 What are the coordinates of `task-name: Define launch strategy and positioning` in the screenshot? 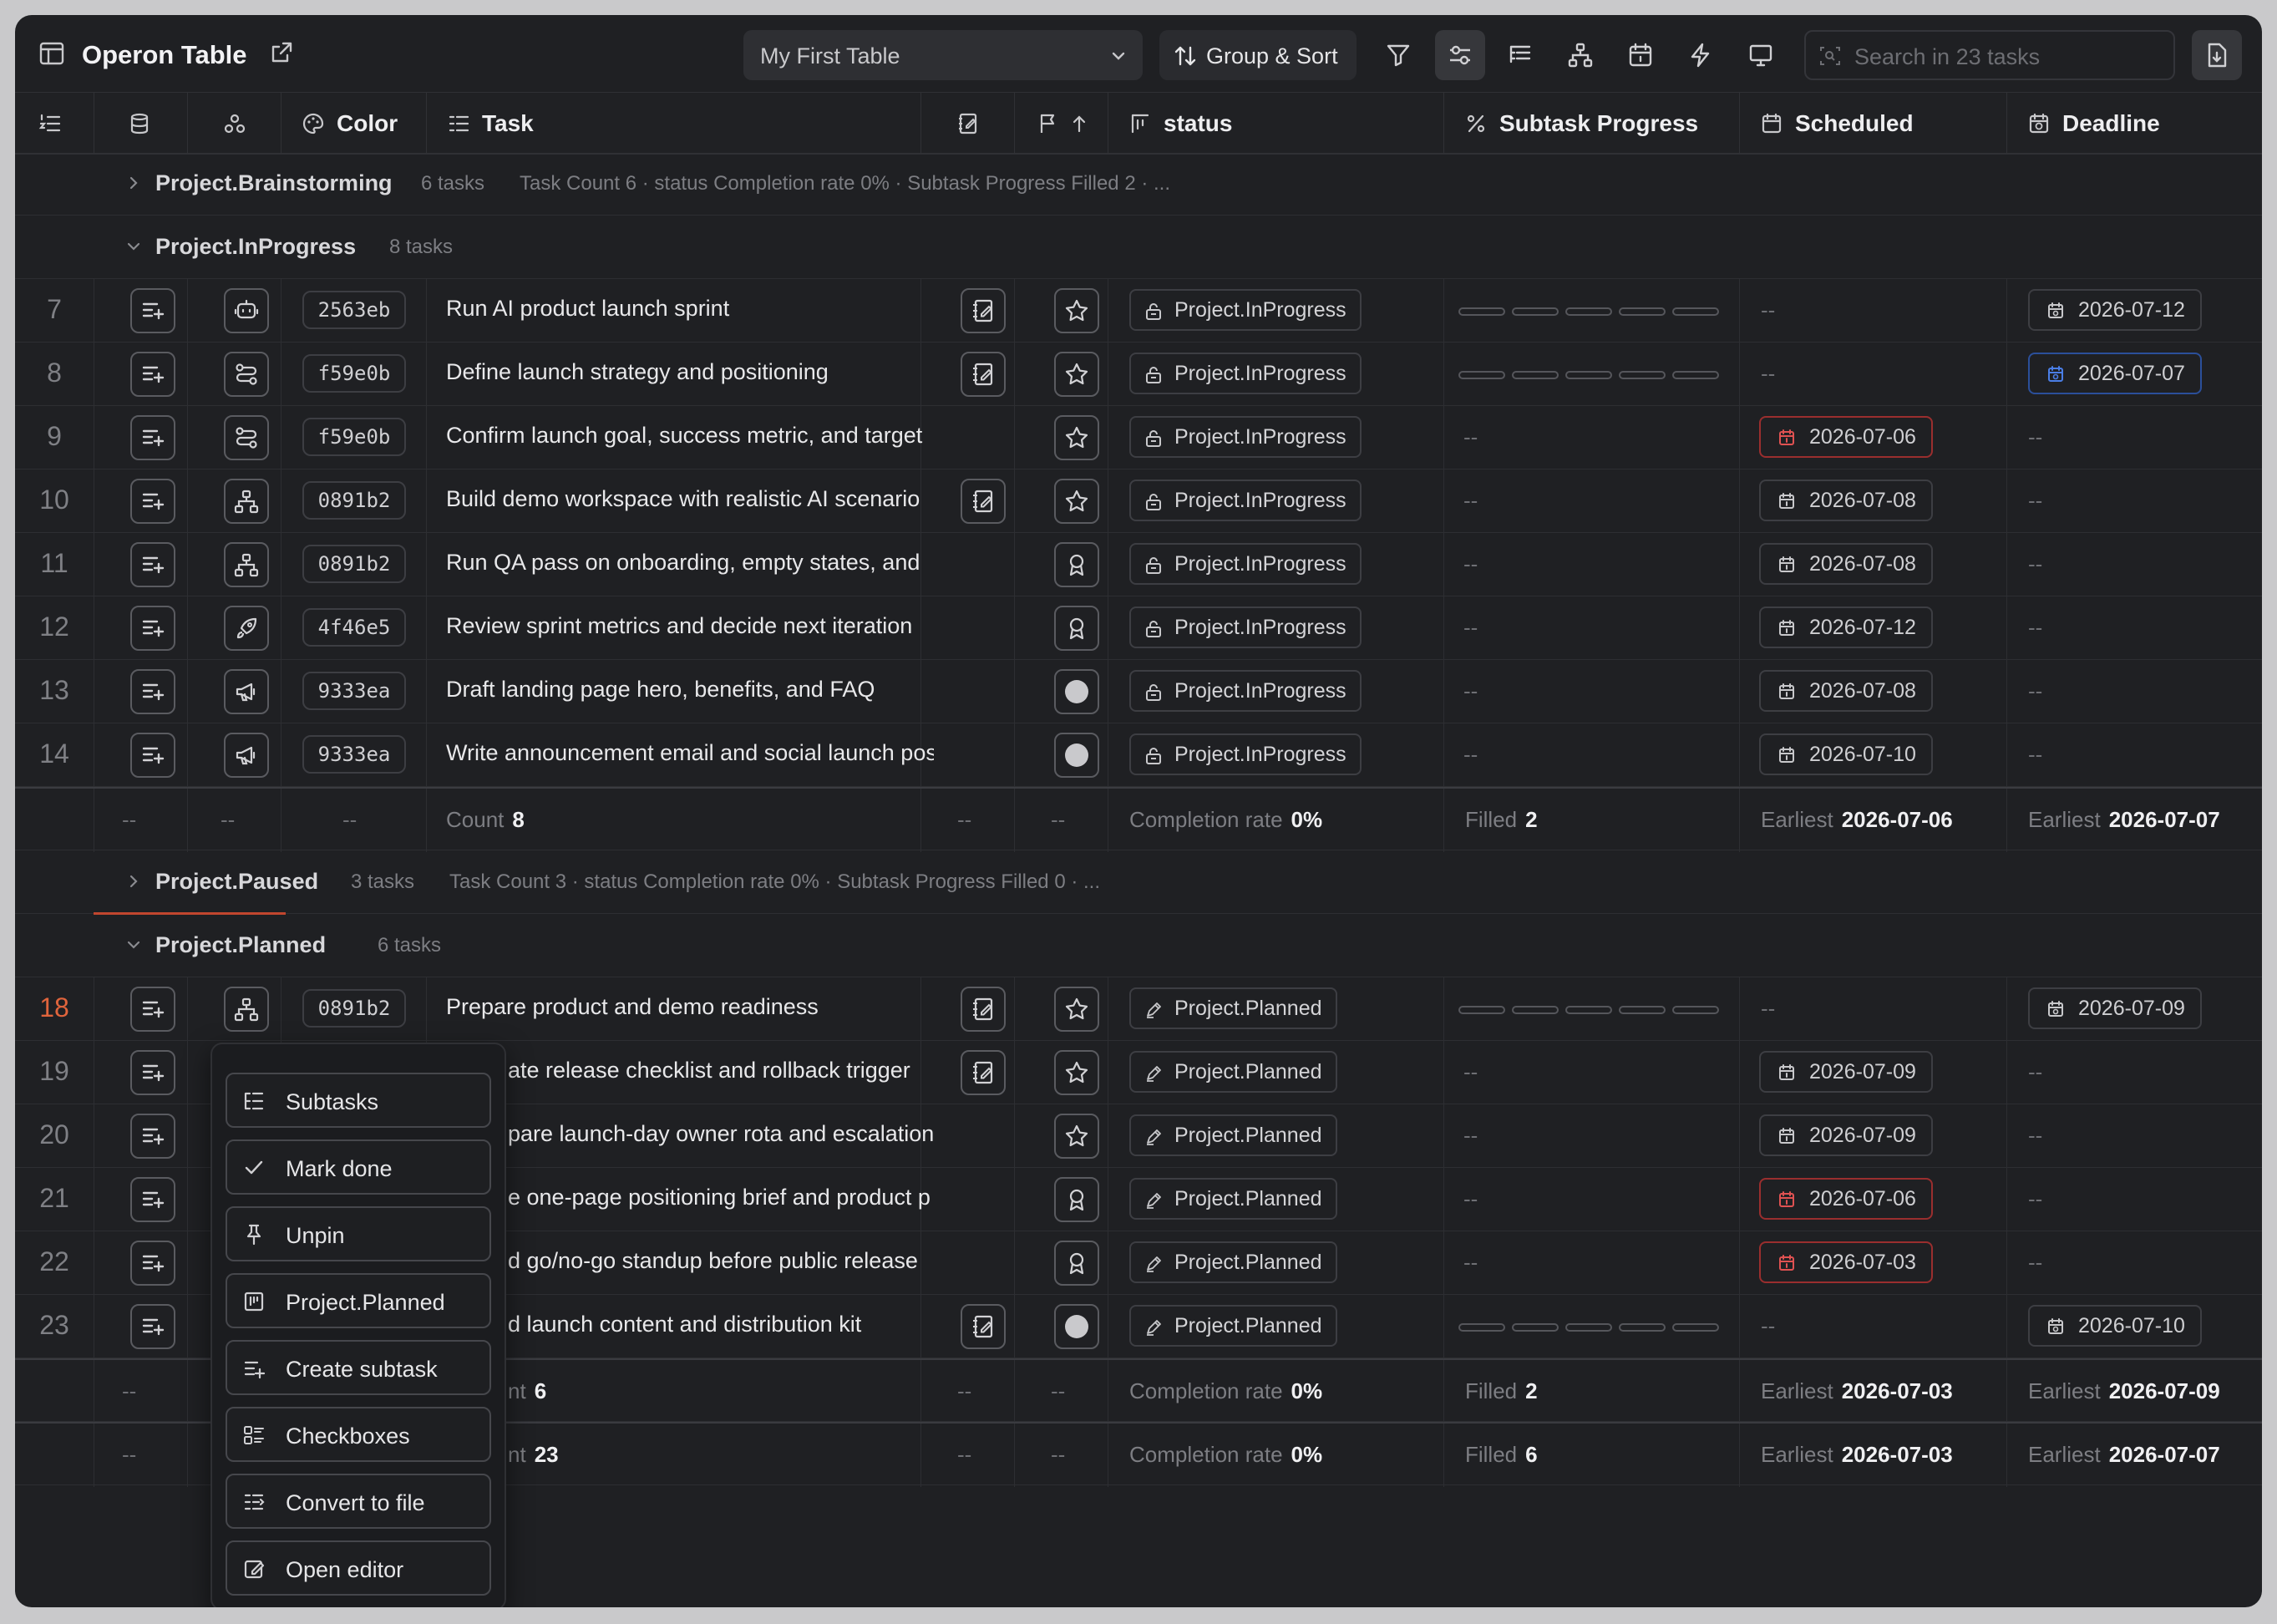 It's located at (690, 372).